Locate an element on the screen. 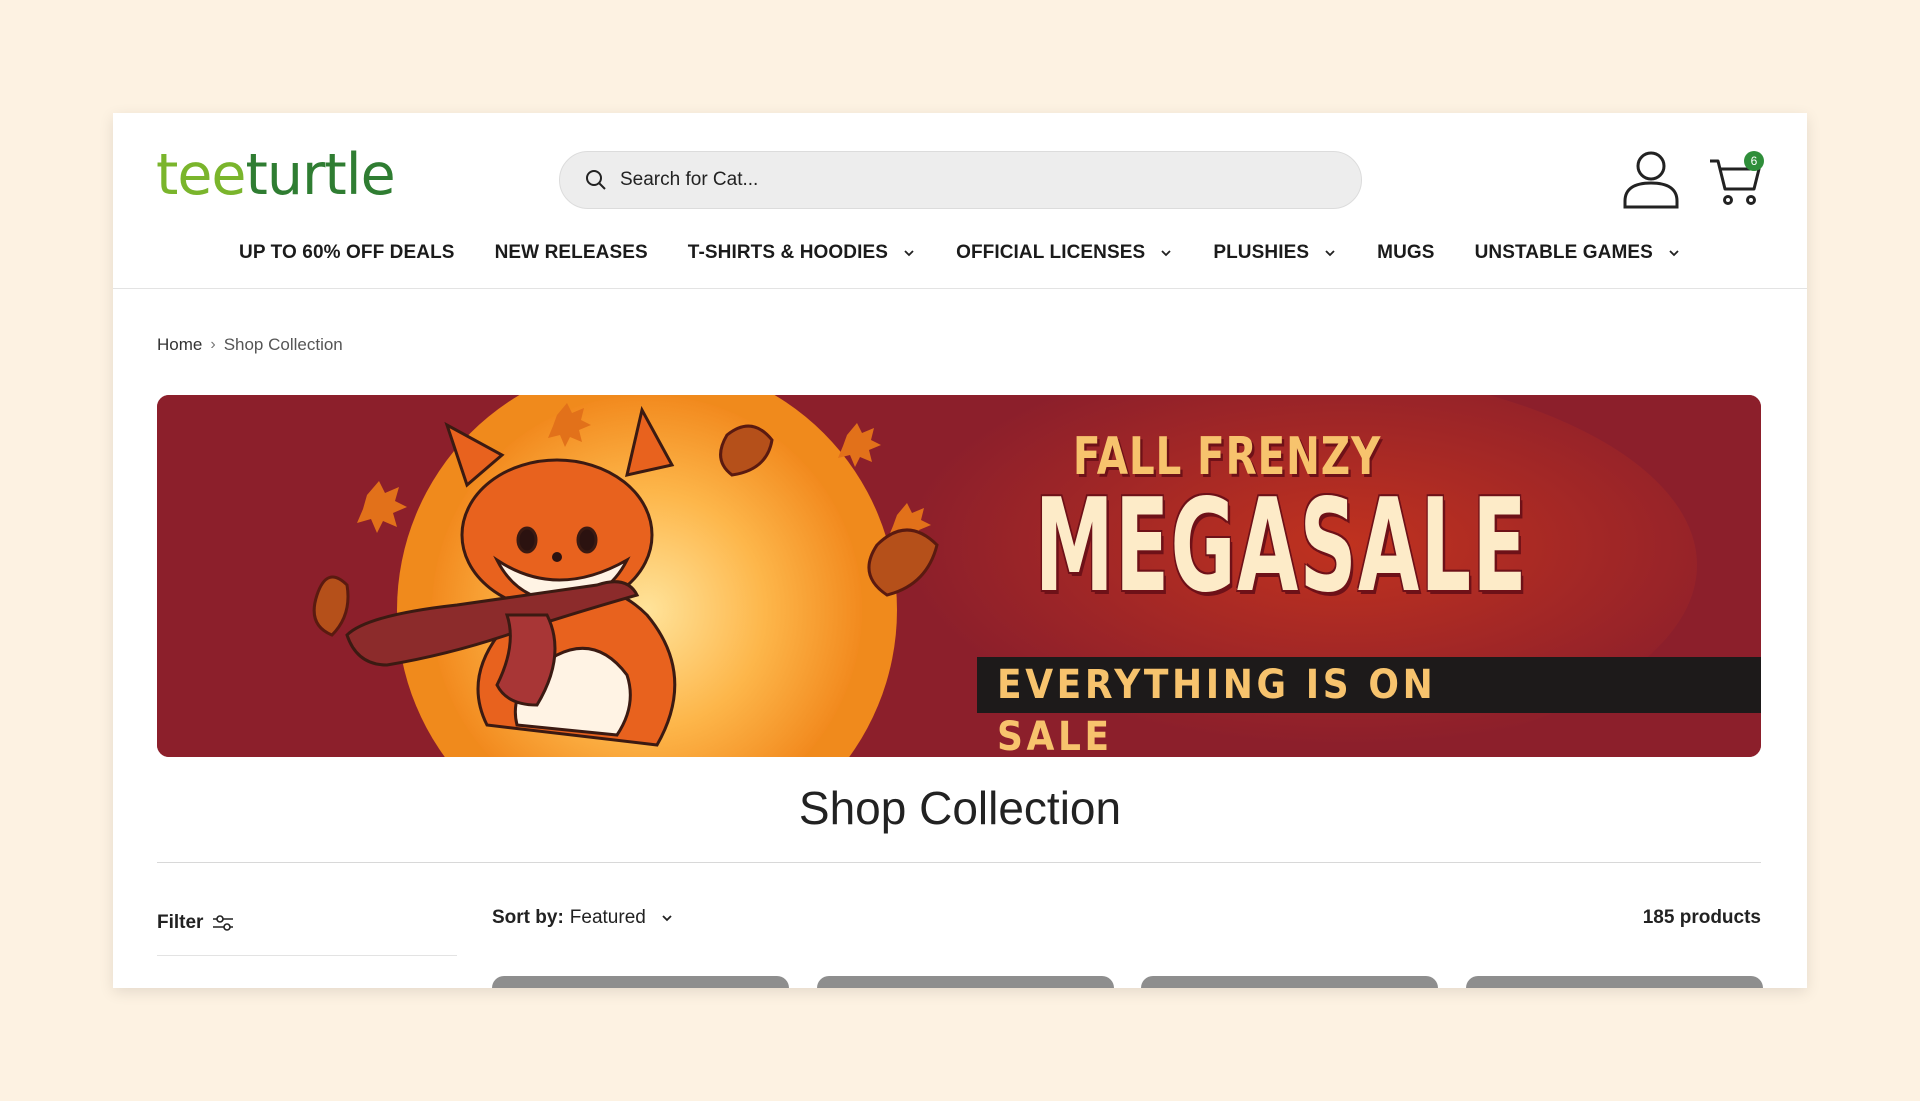  breadcrumb-home-link: Home is located at coordinates (179, 345).